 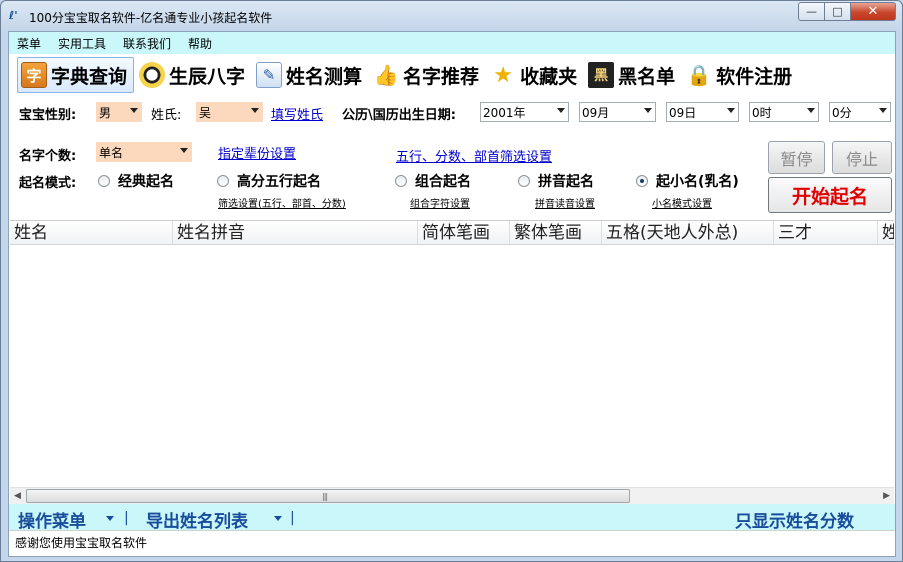 I want to click on mode-nickname-radio: 起小名(乳名), so click(x=687, y=181).